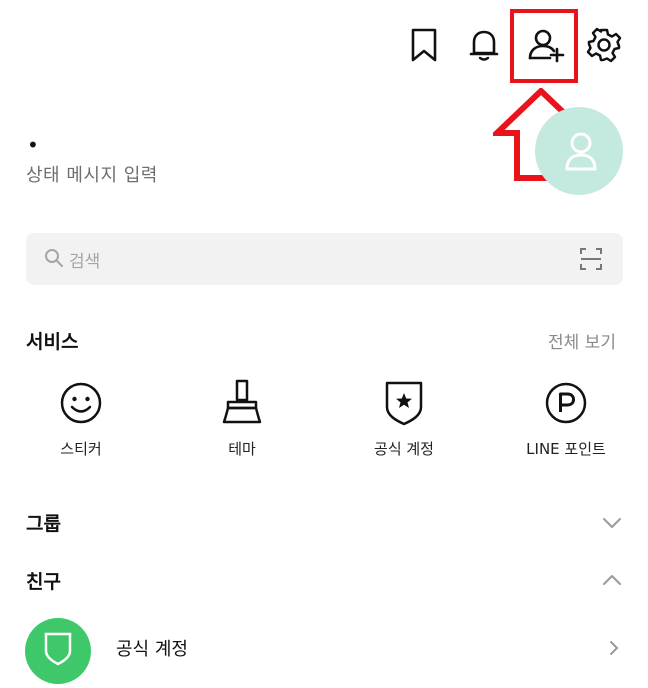 The height and width of the screenshot is (688, 648). What do you see at coordinates (544, 46) in the screenshot?
I see `highlight-box` at bounding box center [544, 46].